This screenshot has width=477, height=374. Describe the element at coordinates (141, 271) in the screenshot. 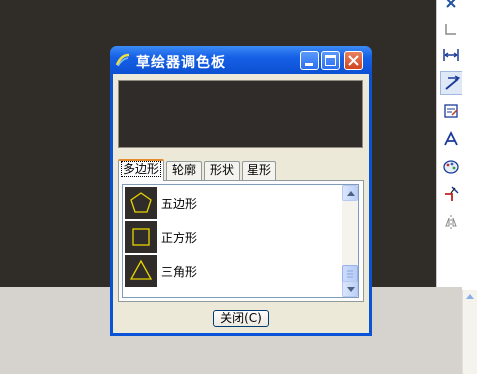

I see `triangle-icon` at that location.